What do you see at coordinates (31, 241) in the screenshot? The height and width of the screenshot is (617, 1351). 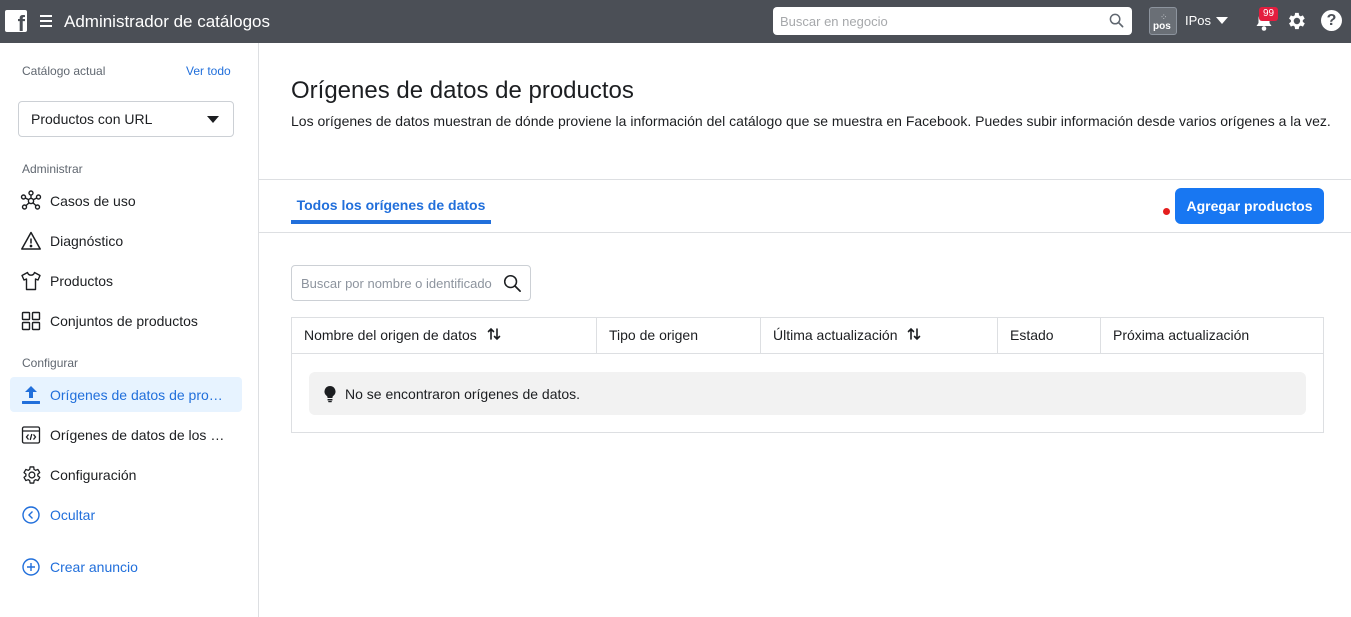 I see `warning-icon` at bounding box center [31, 241].